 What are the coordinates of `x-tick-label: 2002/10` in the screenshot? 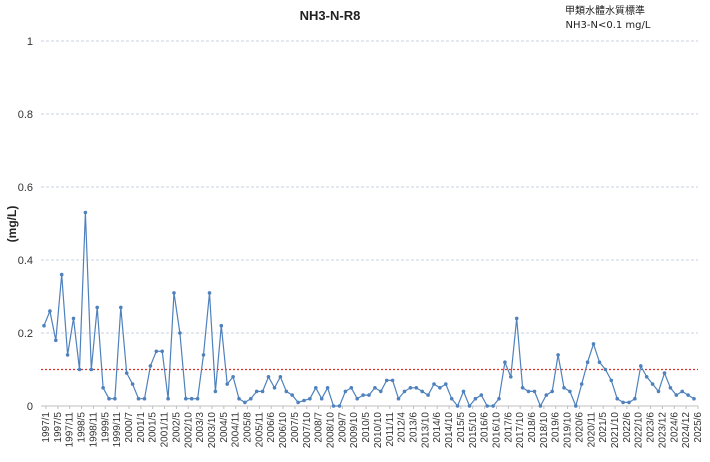 It's located at (188, 430).